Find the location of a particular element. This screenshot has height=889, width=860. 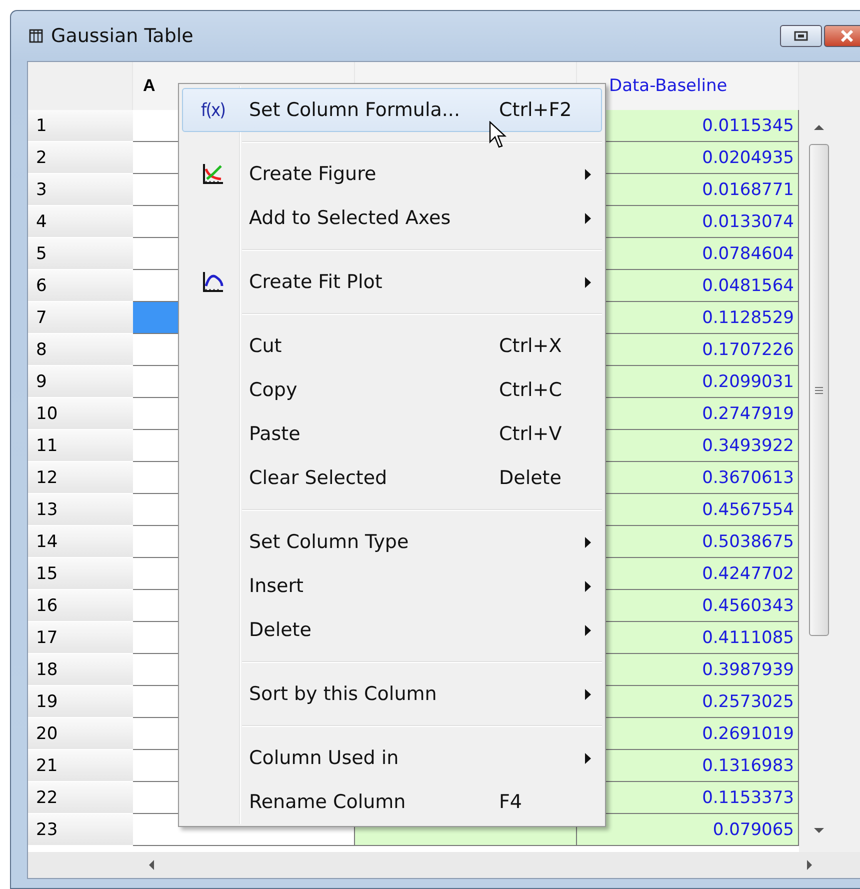

window-title: Gaussian Table is located at coordinates (122, 36).